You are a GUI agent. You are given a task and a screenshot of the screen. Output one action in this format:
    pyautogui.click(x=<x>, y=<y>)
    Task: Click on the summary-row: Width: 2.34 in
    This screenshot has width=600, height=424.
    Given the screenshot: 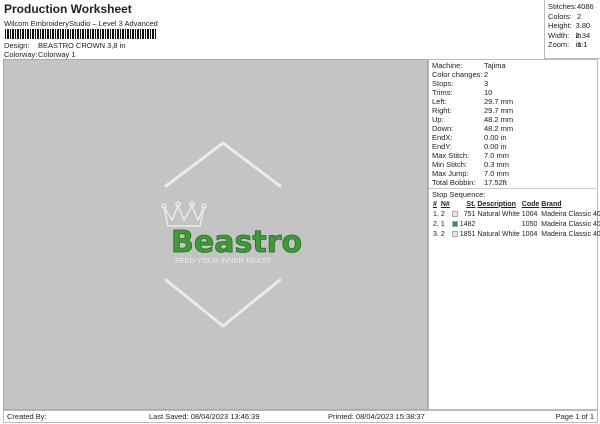 What is the action you would take?
    pyautogui.click(x=569, y=40)
    